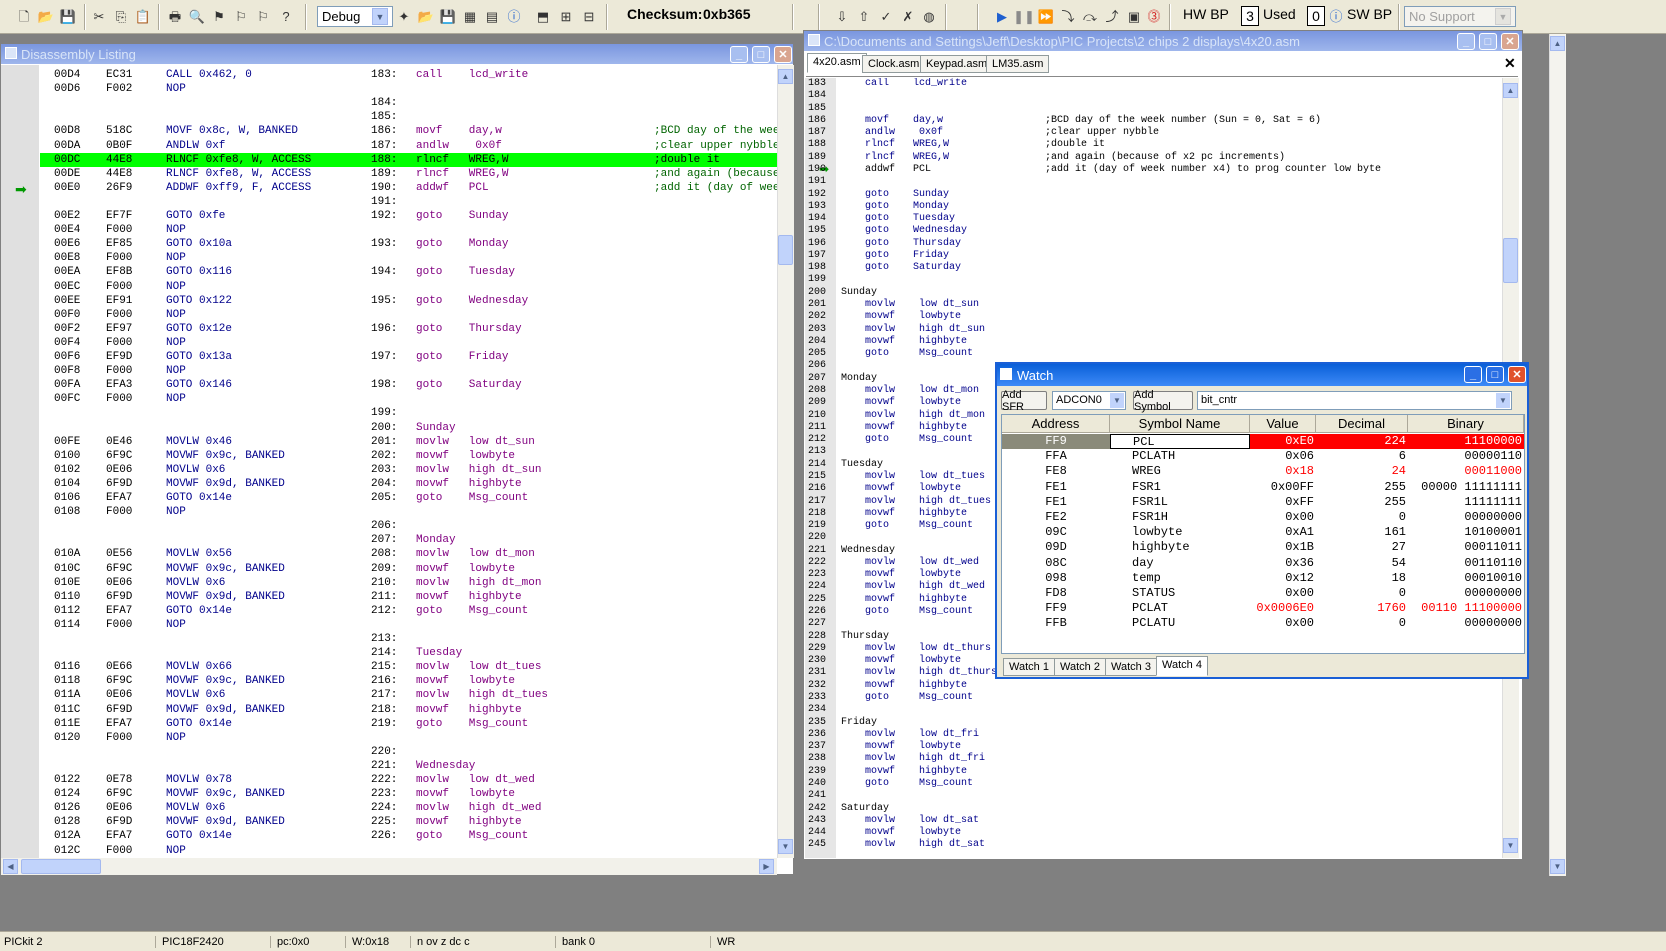 This screenshot has height=951, width=1666. Describe the element at coordinates (1517, 374) in the screenshot. I see `close-button: ✕` at that location.